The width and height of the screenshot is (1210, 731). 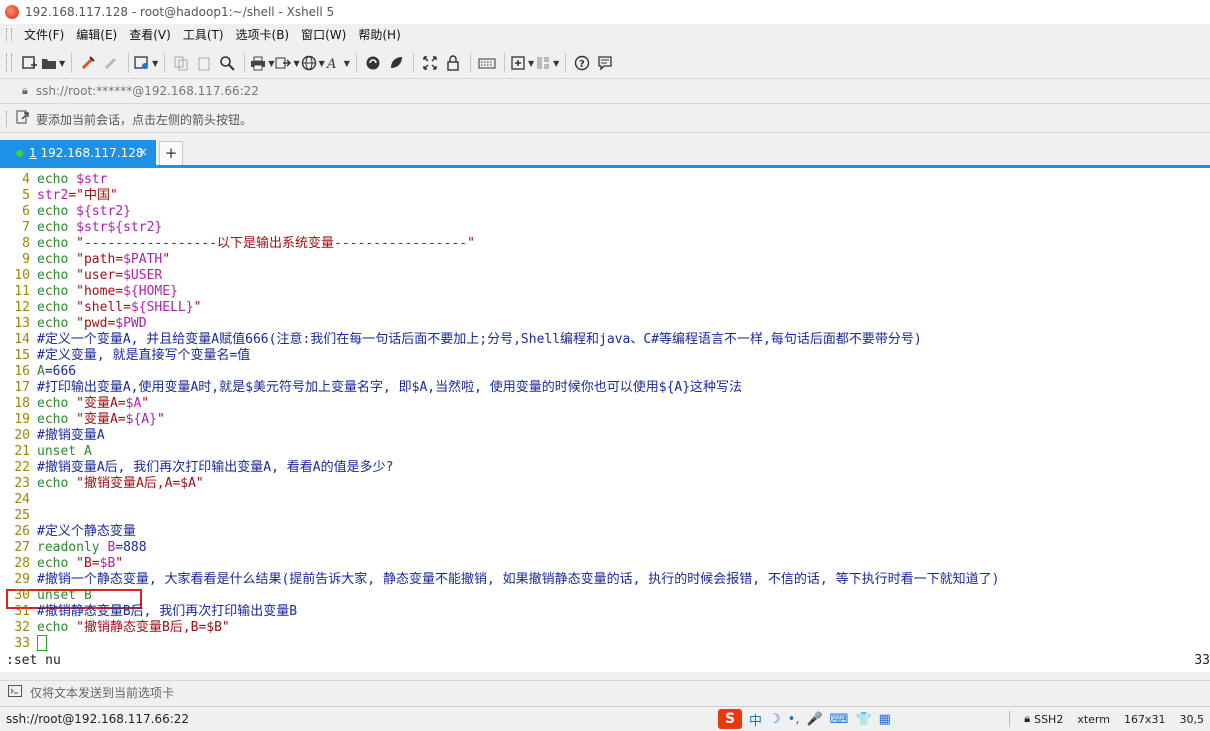 What do you see at coordinates (114, 628) in the screenshot?
I see `terminal-line: 32 echo "撤销静态变量B后,B=$B"` at bounding box center [114, 628].